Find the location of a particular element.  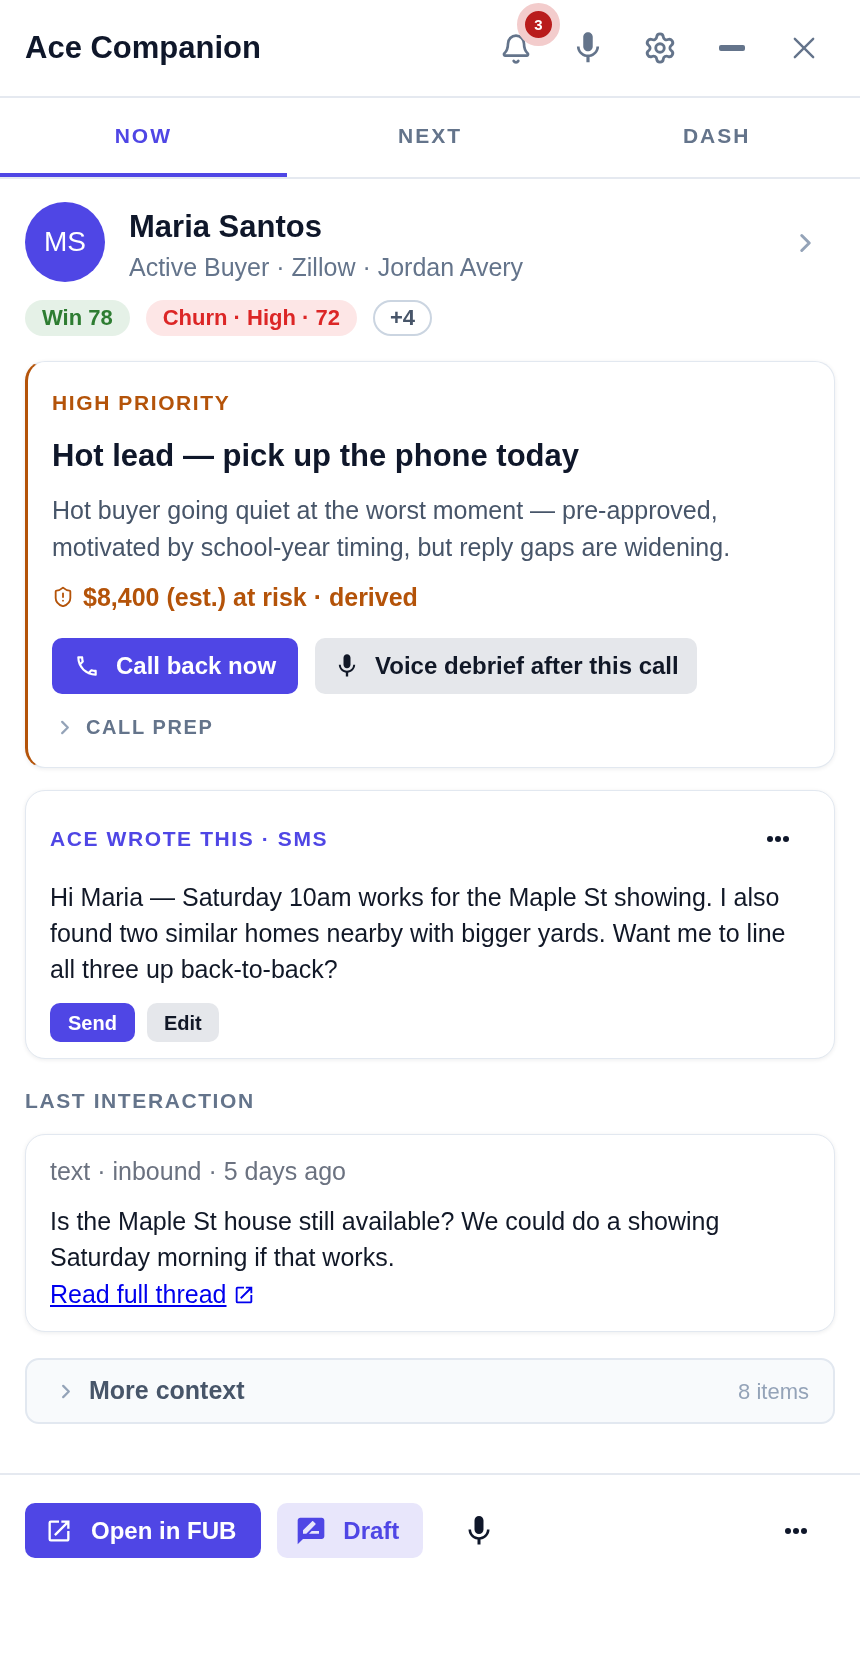

notification-badge: 3 is located at coordinates (538, 24).